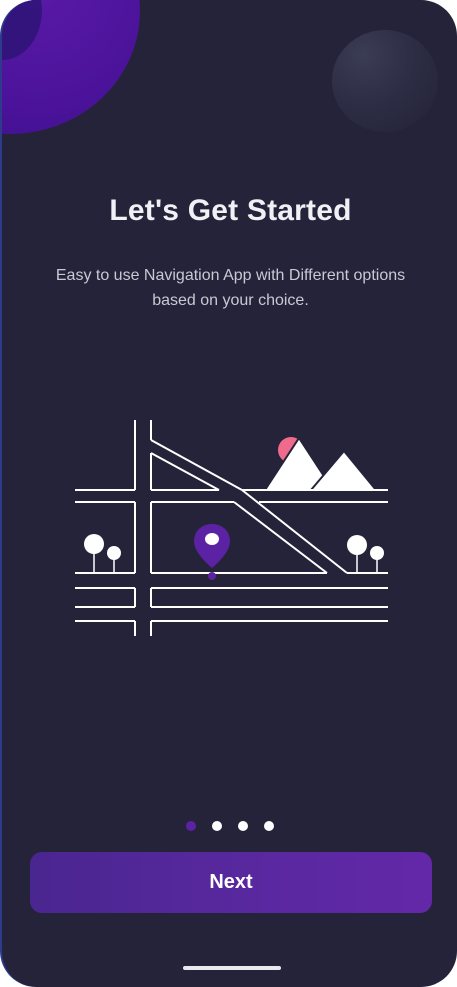  I want to click on map-roads-illustration, so click(231, 528).